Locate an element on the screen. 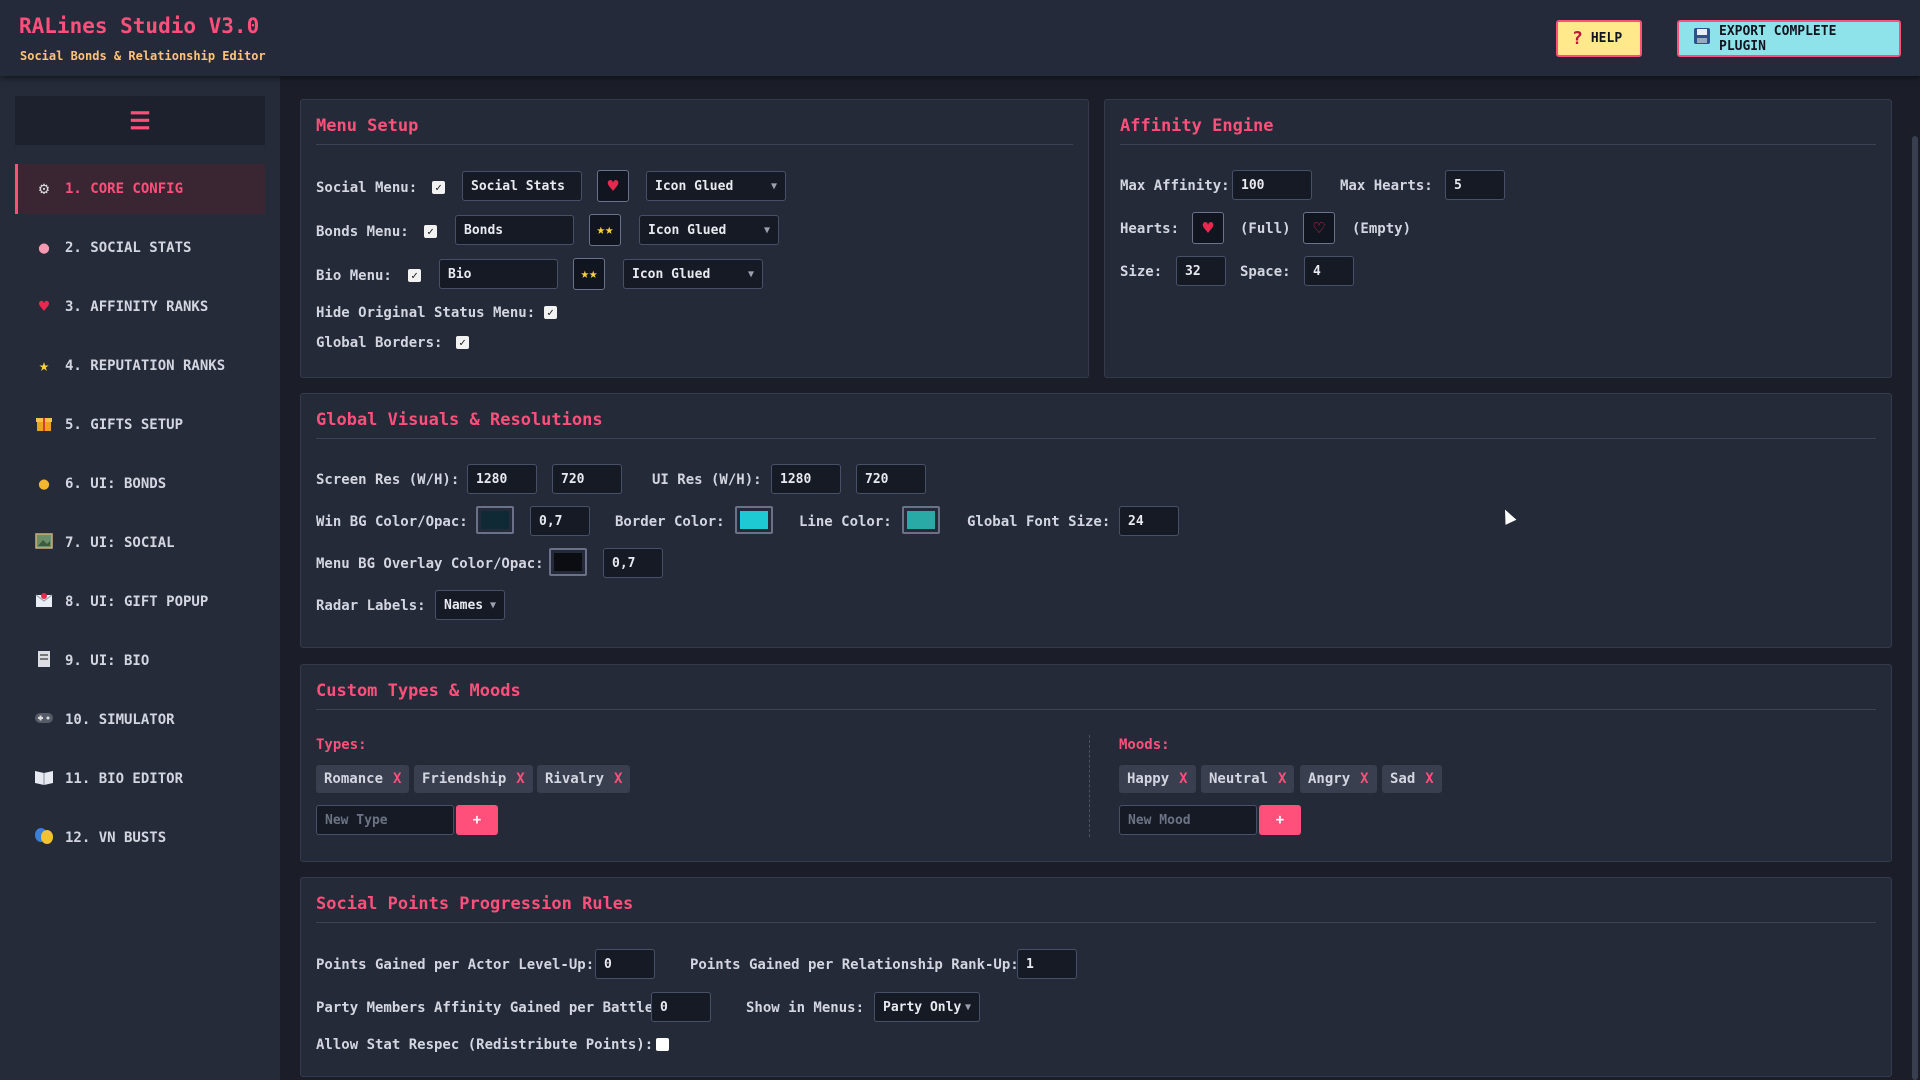  sidebar-item-core-config: ⚙ 1. CORE CONFIG is located at coordinates (140, 189).